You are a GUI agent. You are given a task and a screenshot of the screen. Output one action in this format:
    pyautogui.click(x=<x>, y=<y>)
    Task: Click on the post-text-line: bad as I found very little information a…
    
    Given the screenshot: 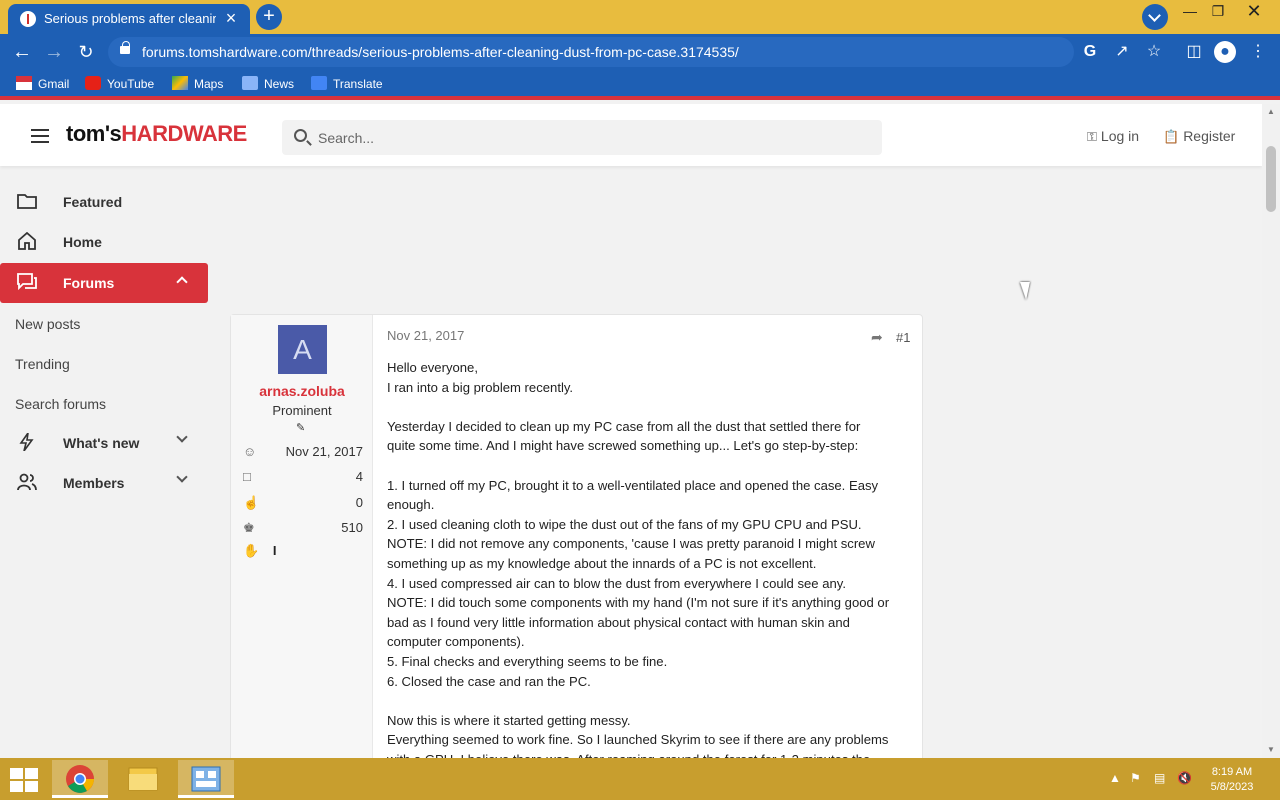 What is the action you would take?
    pyautogui.click(x=618, y=622)
    